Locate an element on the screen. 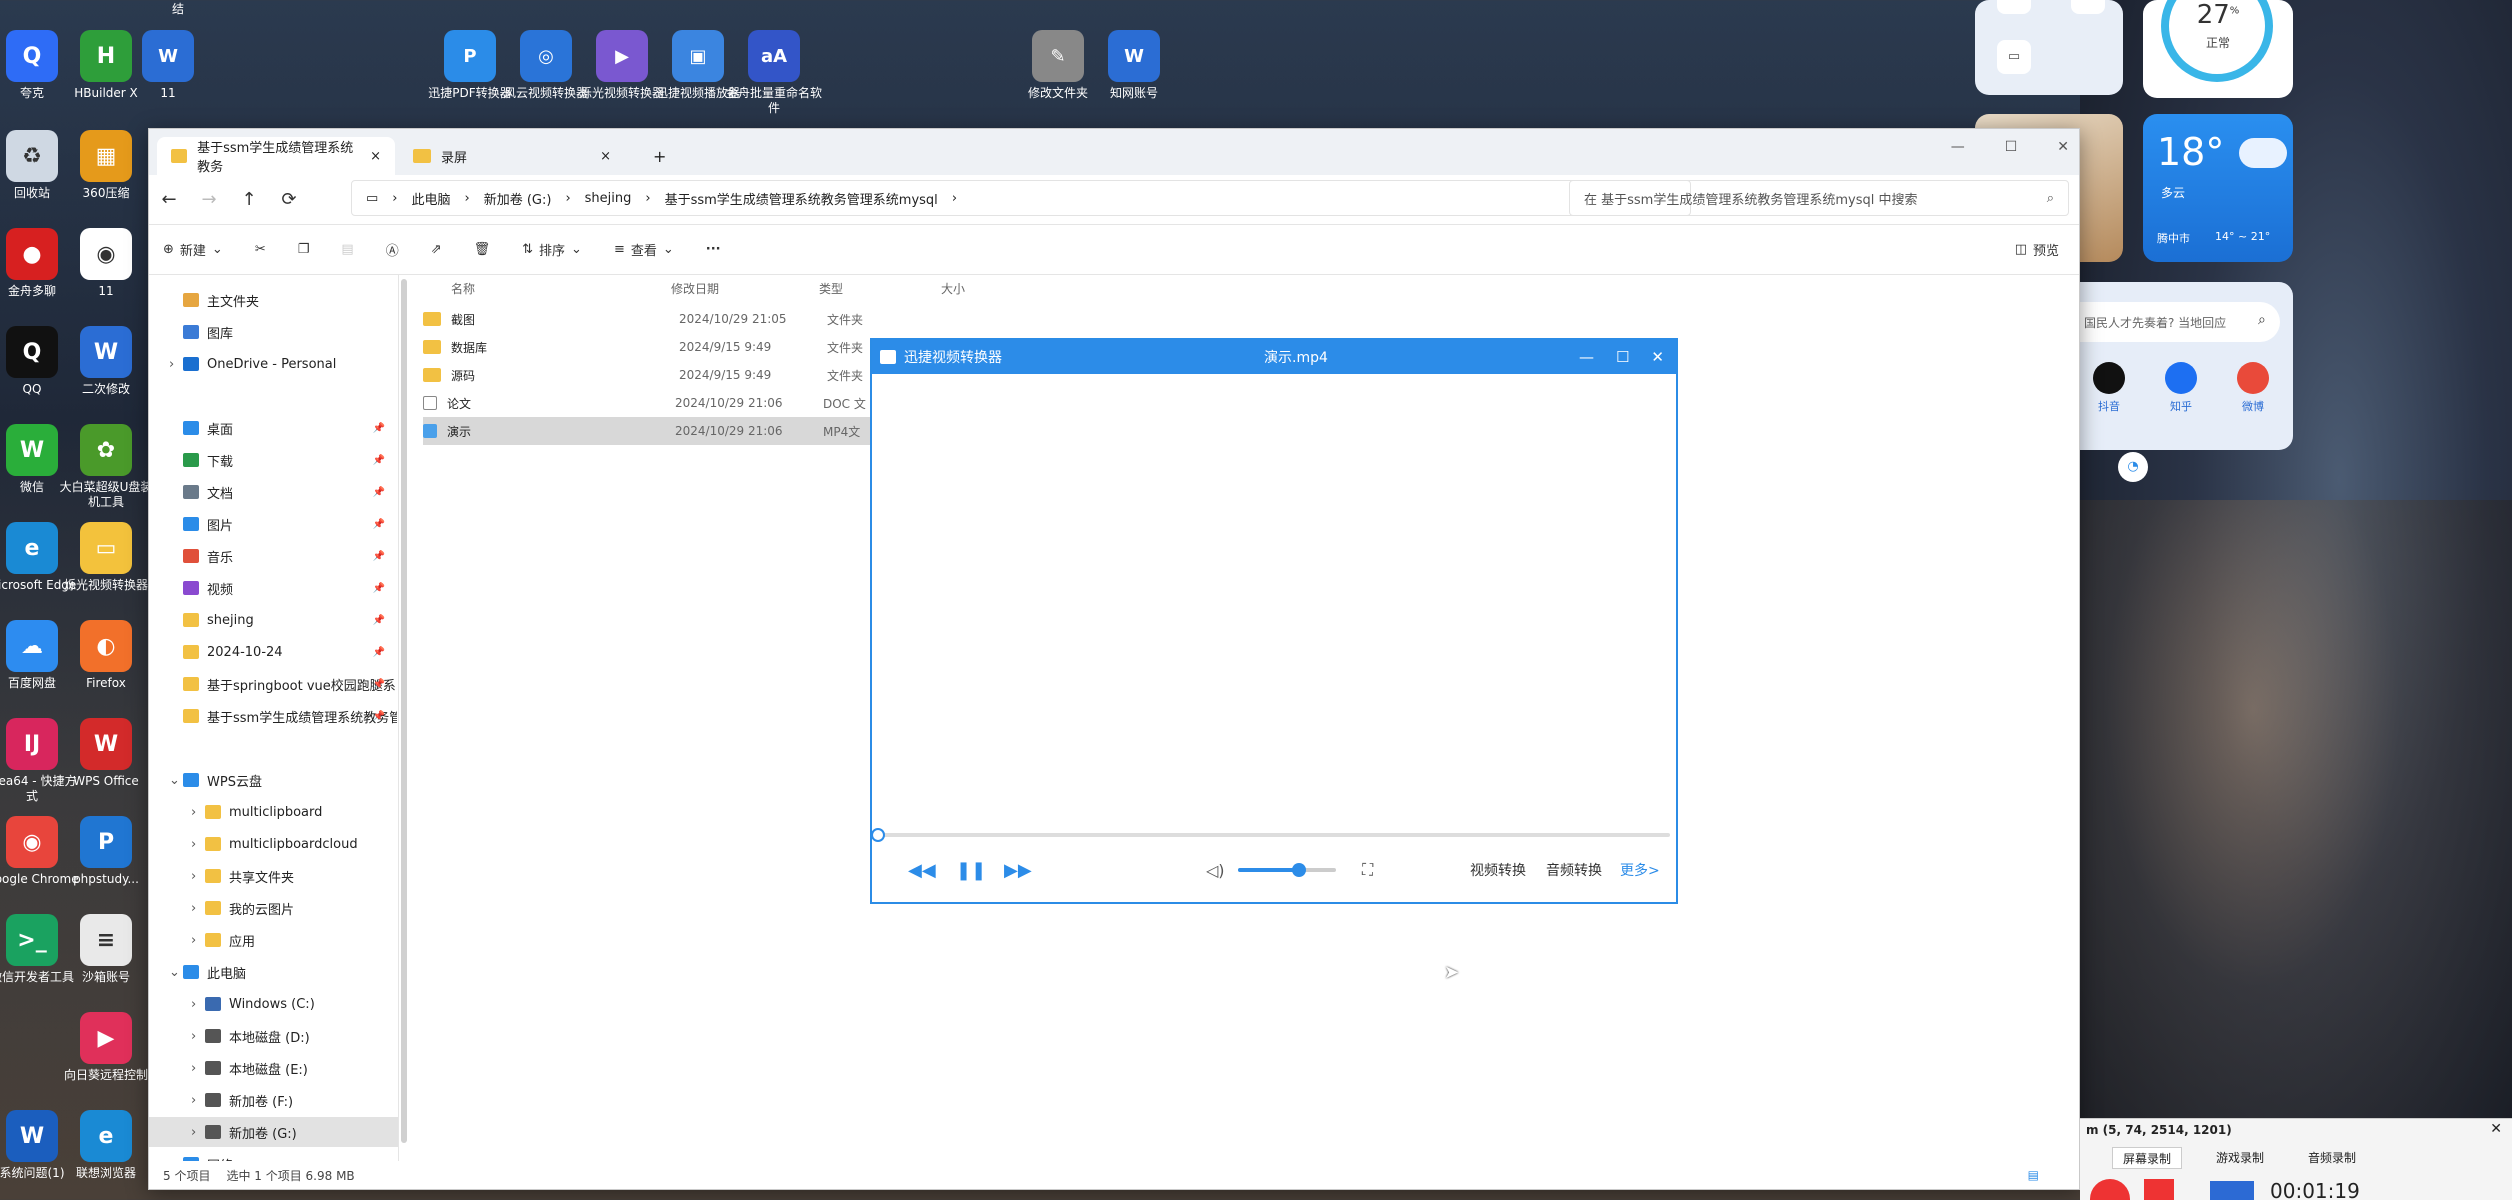  volume-handle is located at coordinates (1298, 870).